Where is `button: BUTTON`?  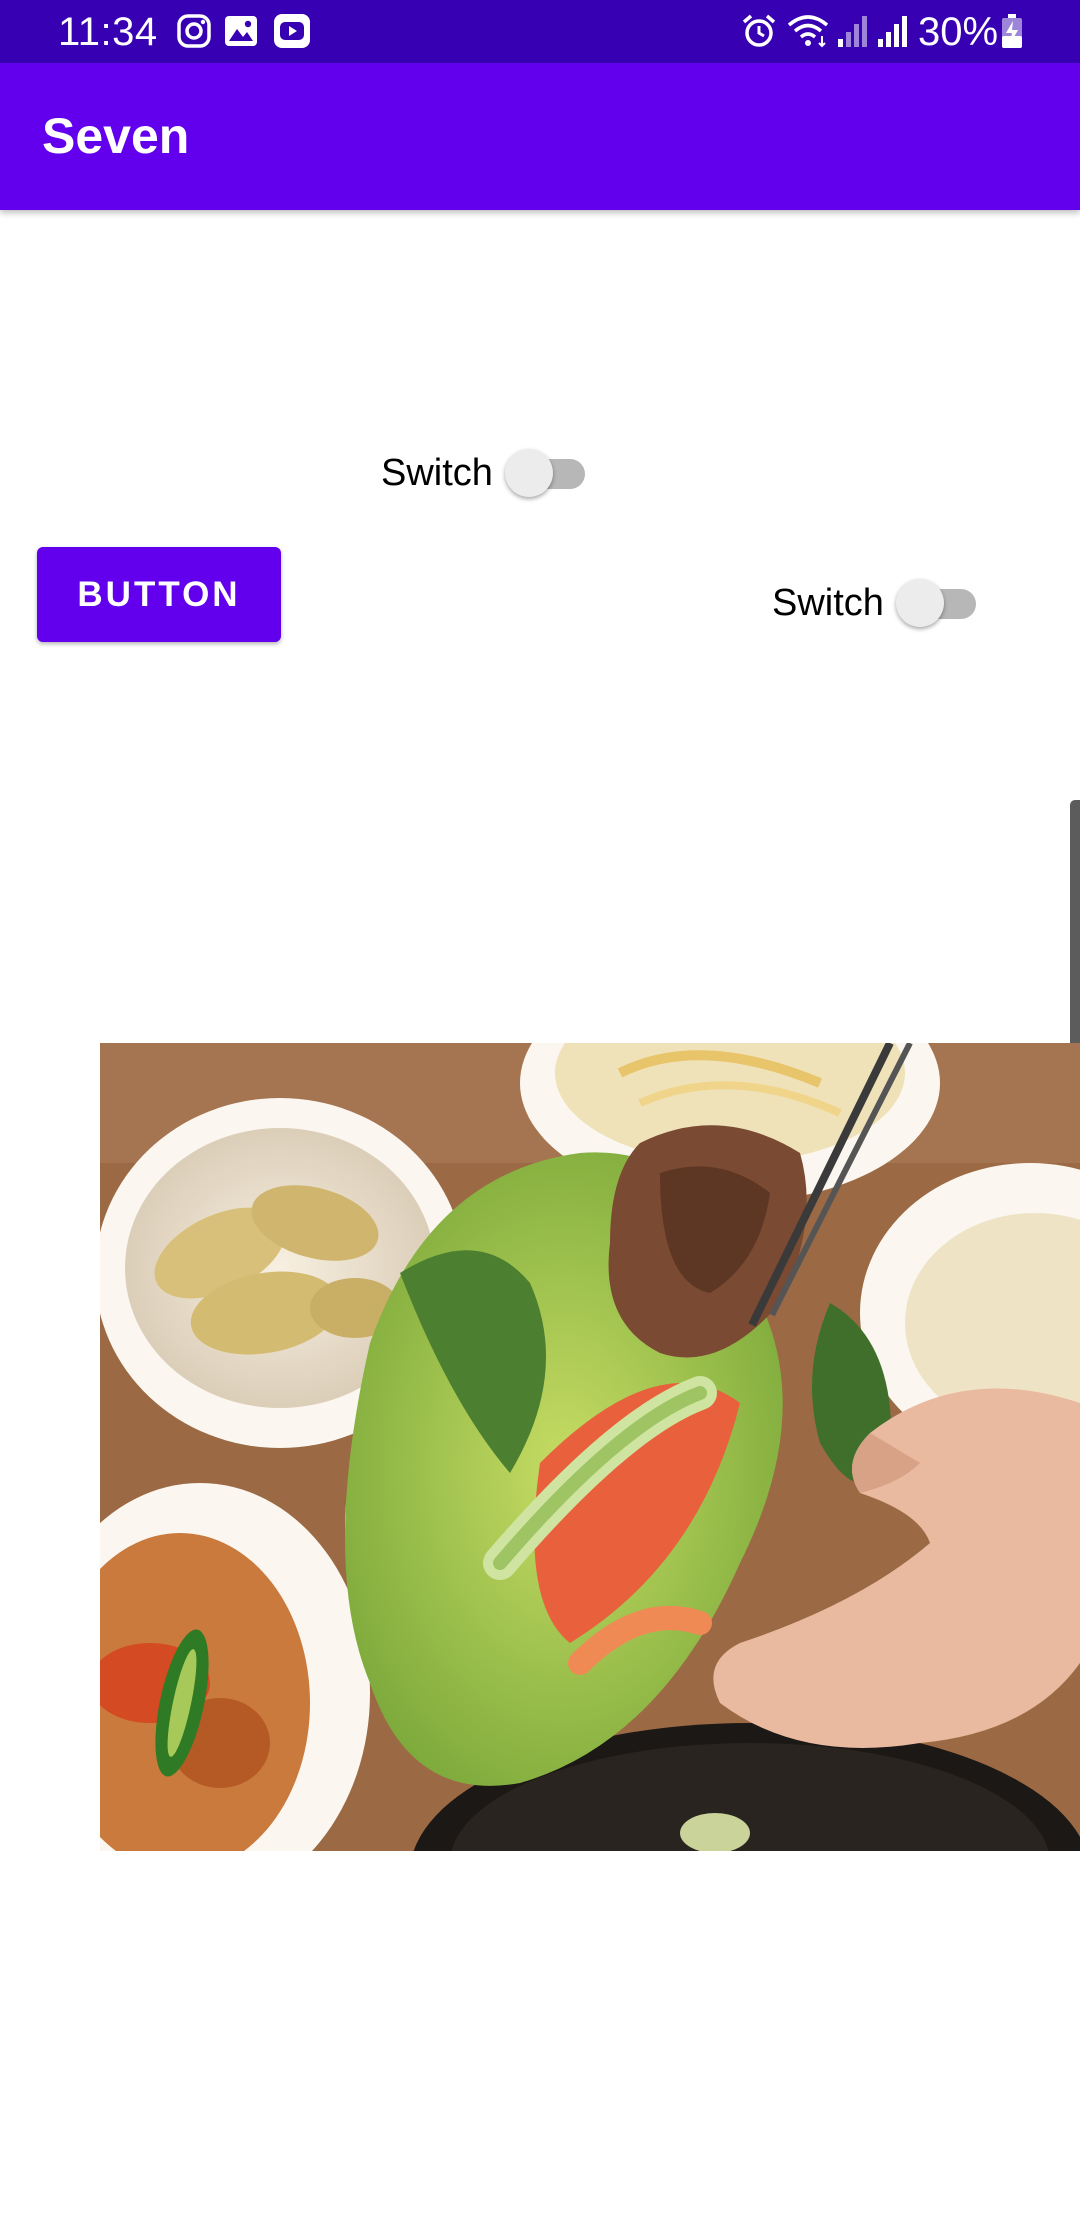
button: BUTTON is located at coordinates (159, 594).